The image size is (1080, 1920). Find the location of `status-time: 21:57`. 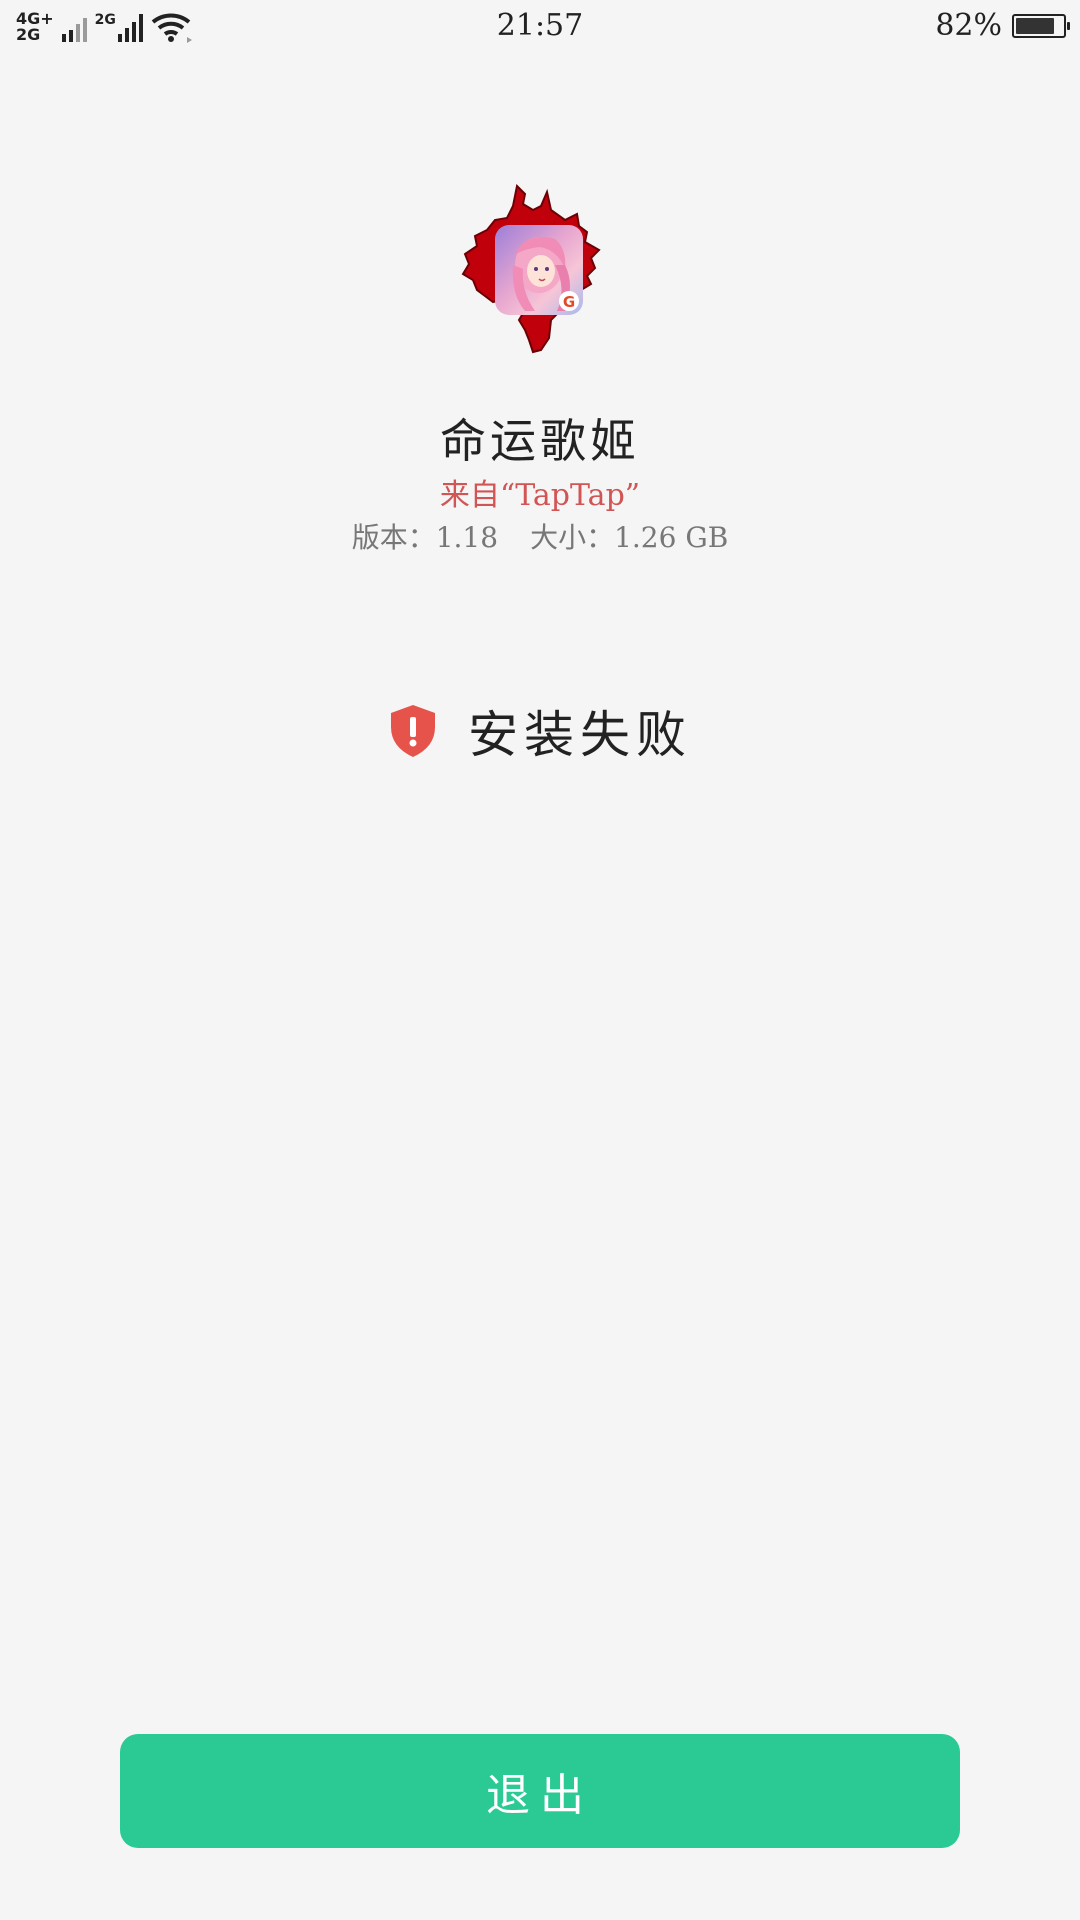

status-time: 21:57 is located at coordinates (540, 25).